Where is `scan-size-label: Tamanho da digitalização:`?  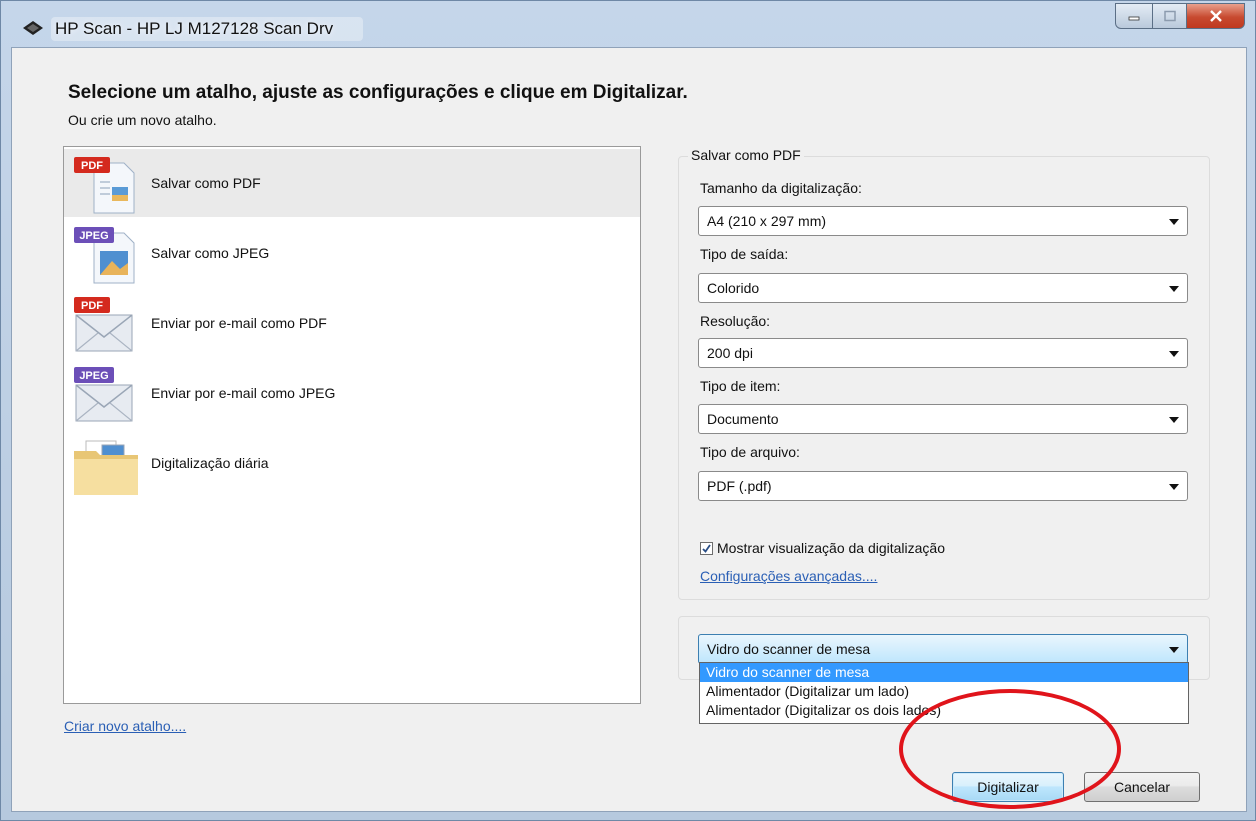
scan-size-label: Tamanho da digitalização: is located at coordinates (781, 188).